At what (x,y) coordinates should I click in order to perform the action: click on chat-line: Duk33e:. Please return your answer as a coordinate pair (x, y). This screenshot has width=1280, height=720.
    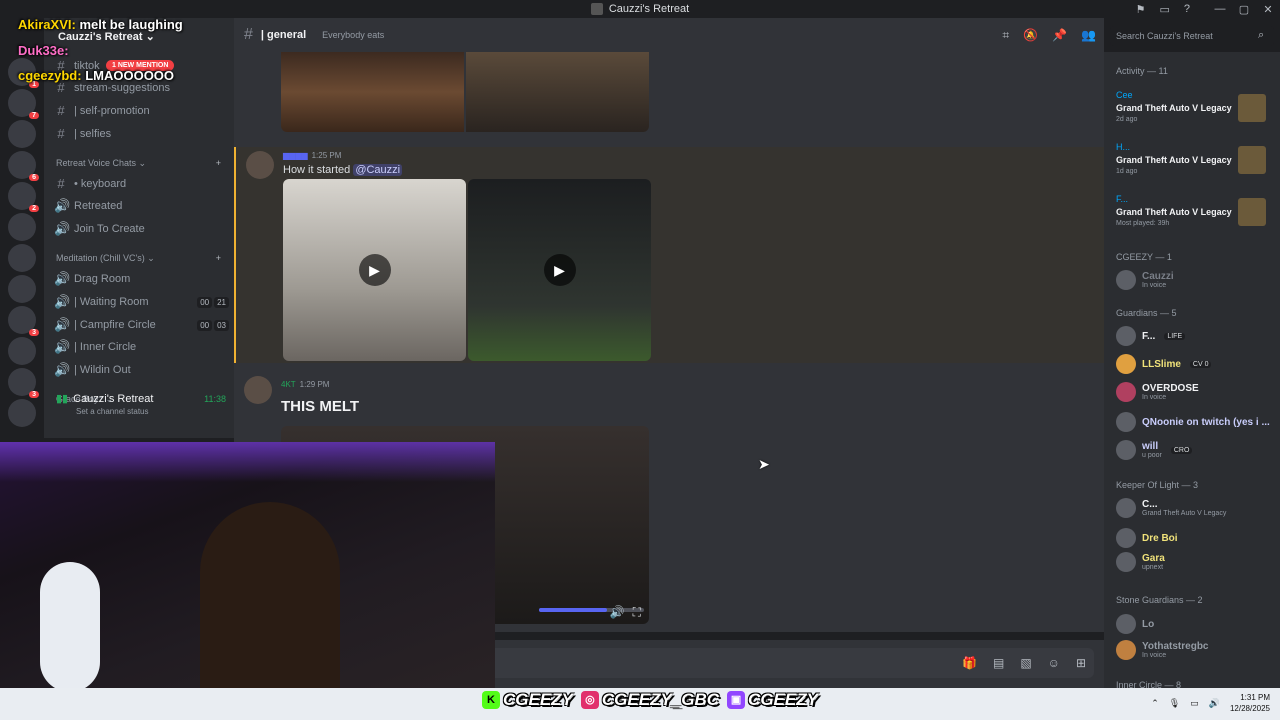
    Looking at the image, I should click on (43, 50).